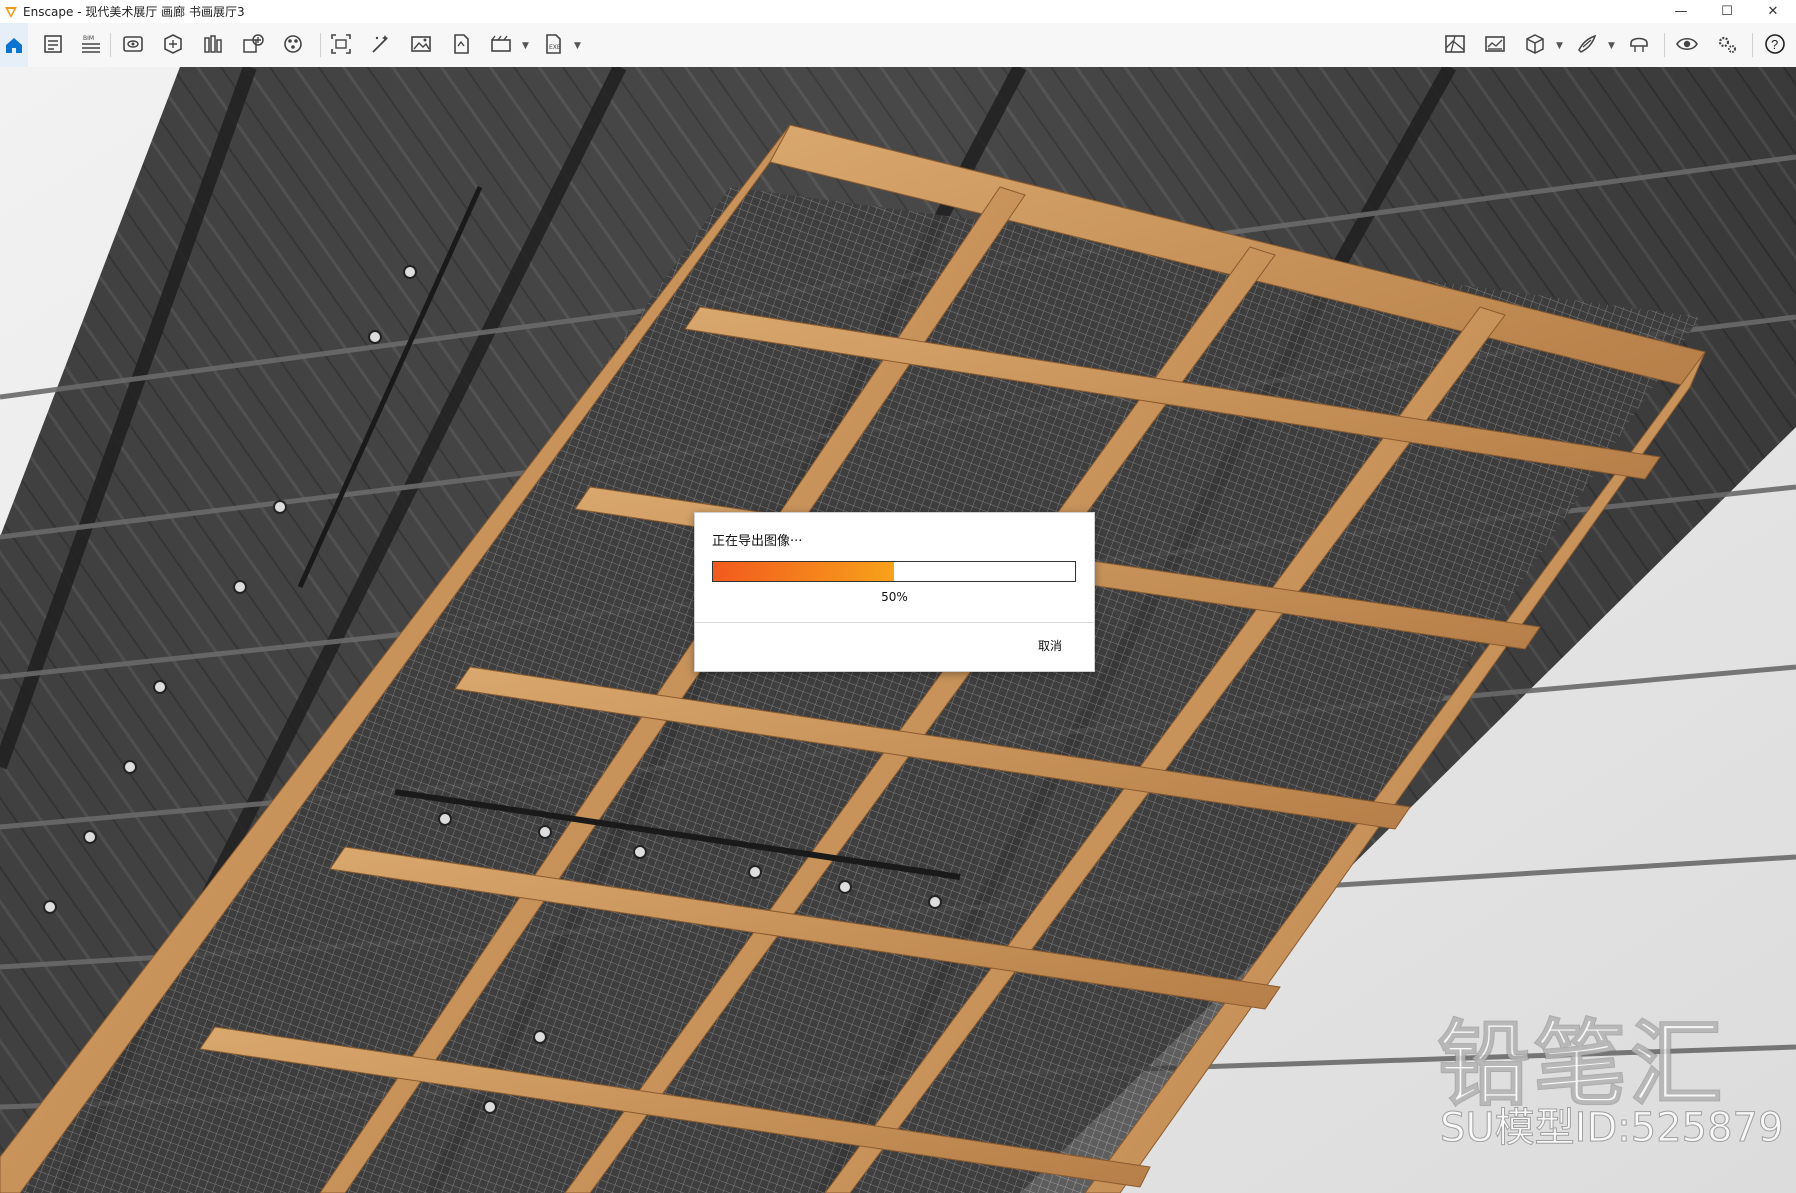  I want to click on cube-view-button, so click(1535, 44).